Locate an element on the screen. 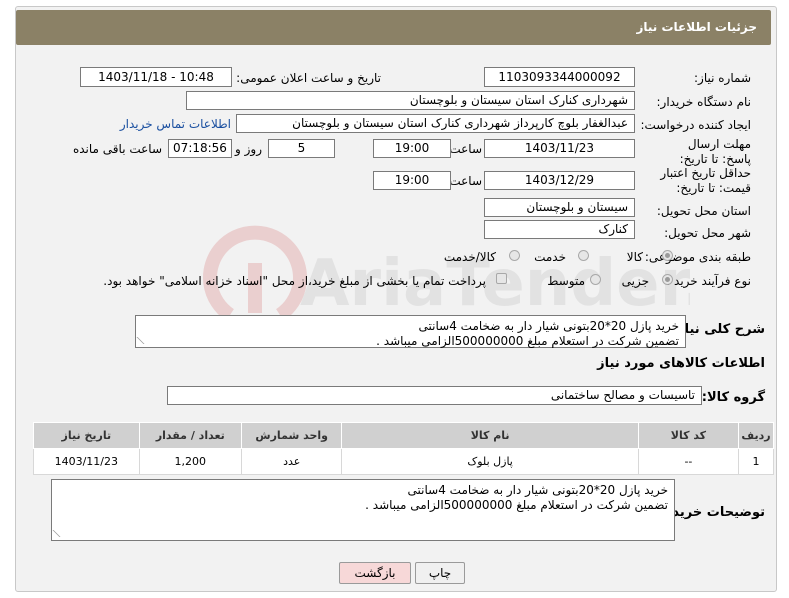 The width and height of the screenshot is (789, 598). days-field: 5 is located at coordinates (301, 148).